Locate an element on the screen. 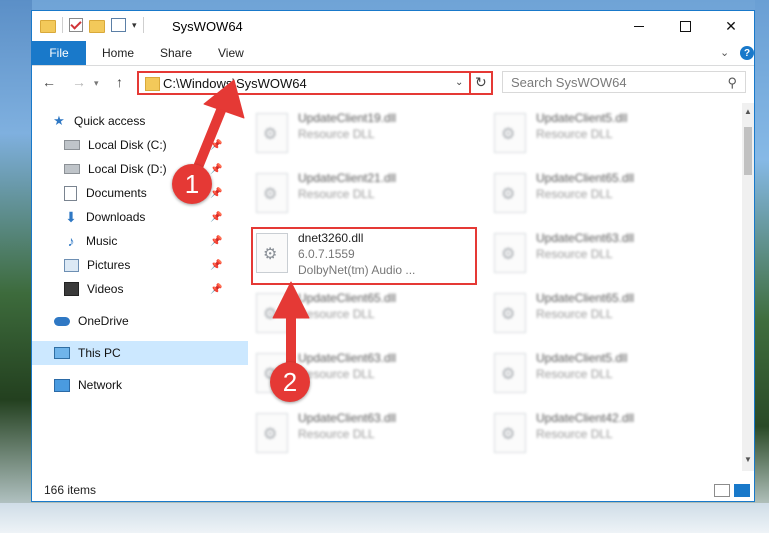 This screenshot has width=769, height=533. star-icon: ★ is located at coordinates (59, 120).